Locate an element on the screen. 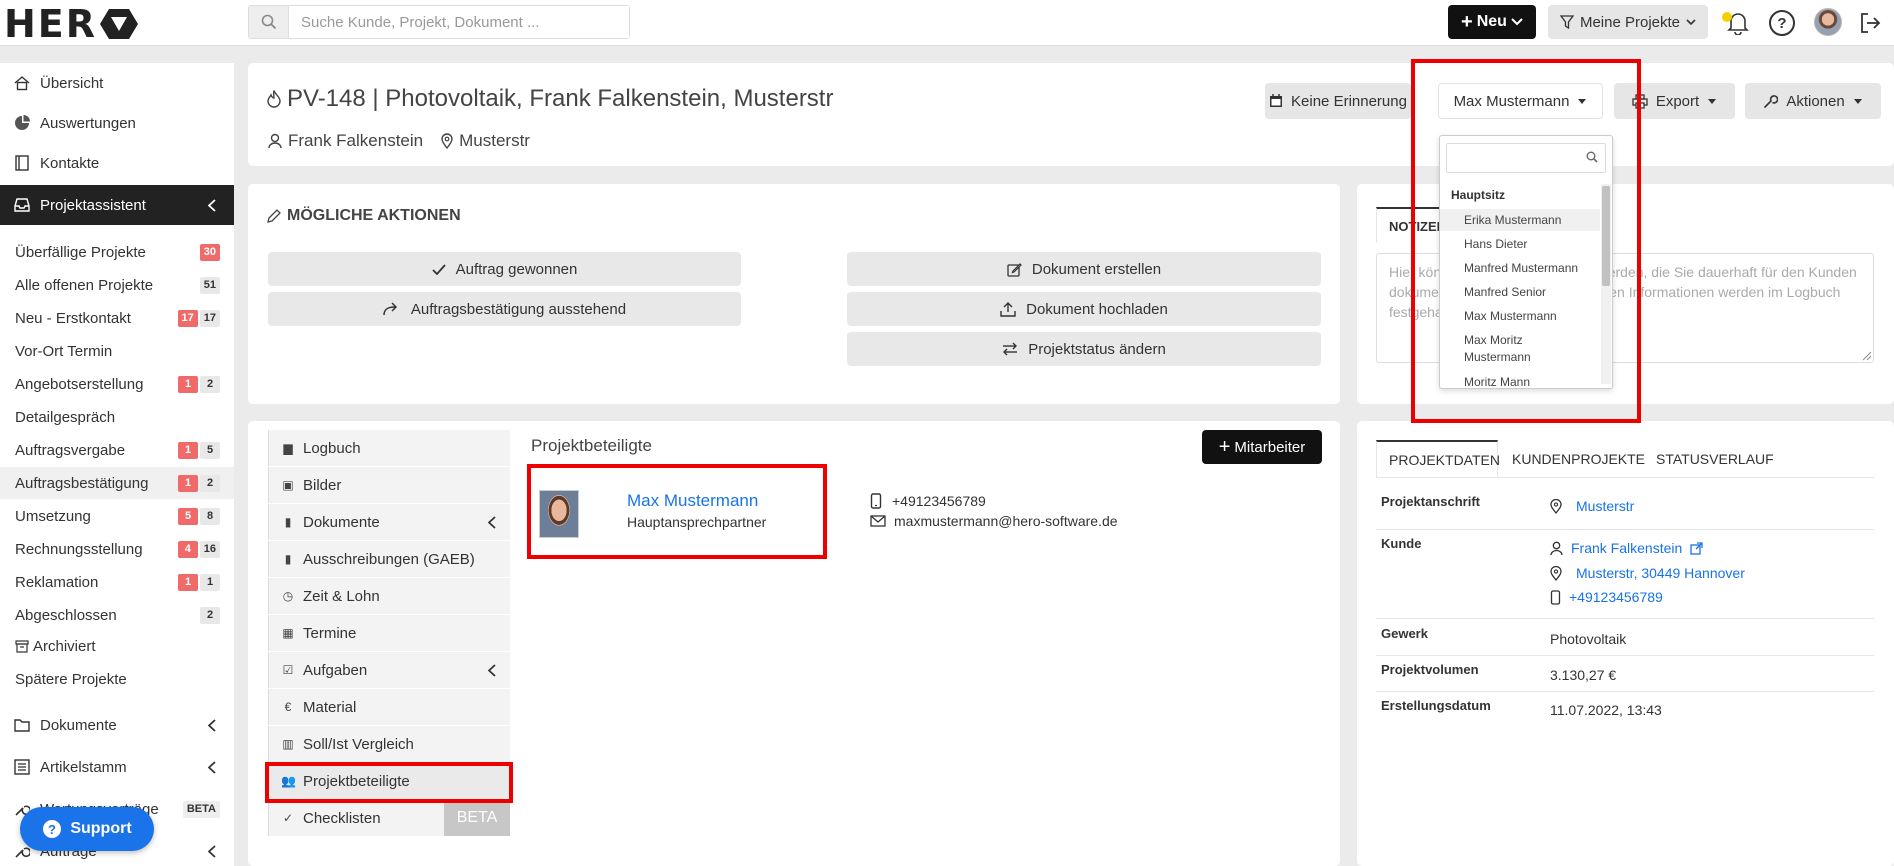 The width and height of the screenshot is (1894, 866). participant-phone: +49123456789 is located at coordinates (928, 501).